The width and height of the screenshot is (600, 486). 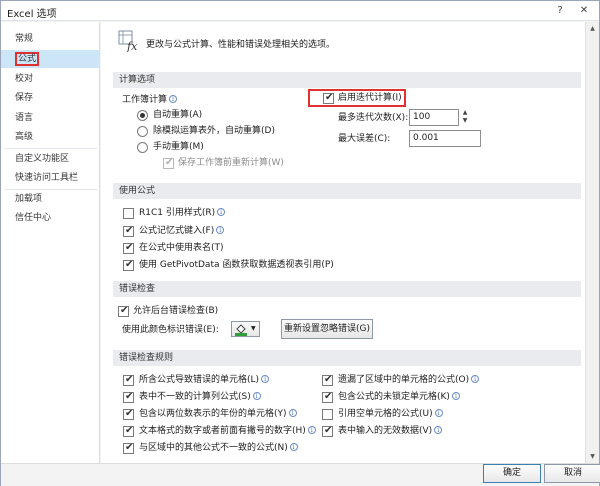 What do you see at coordinates (347, 80) in the screenshot?
I see `section-calculation-options: 计算选项` at bounding box center [347, 80].